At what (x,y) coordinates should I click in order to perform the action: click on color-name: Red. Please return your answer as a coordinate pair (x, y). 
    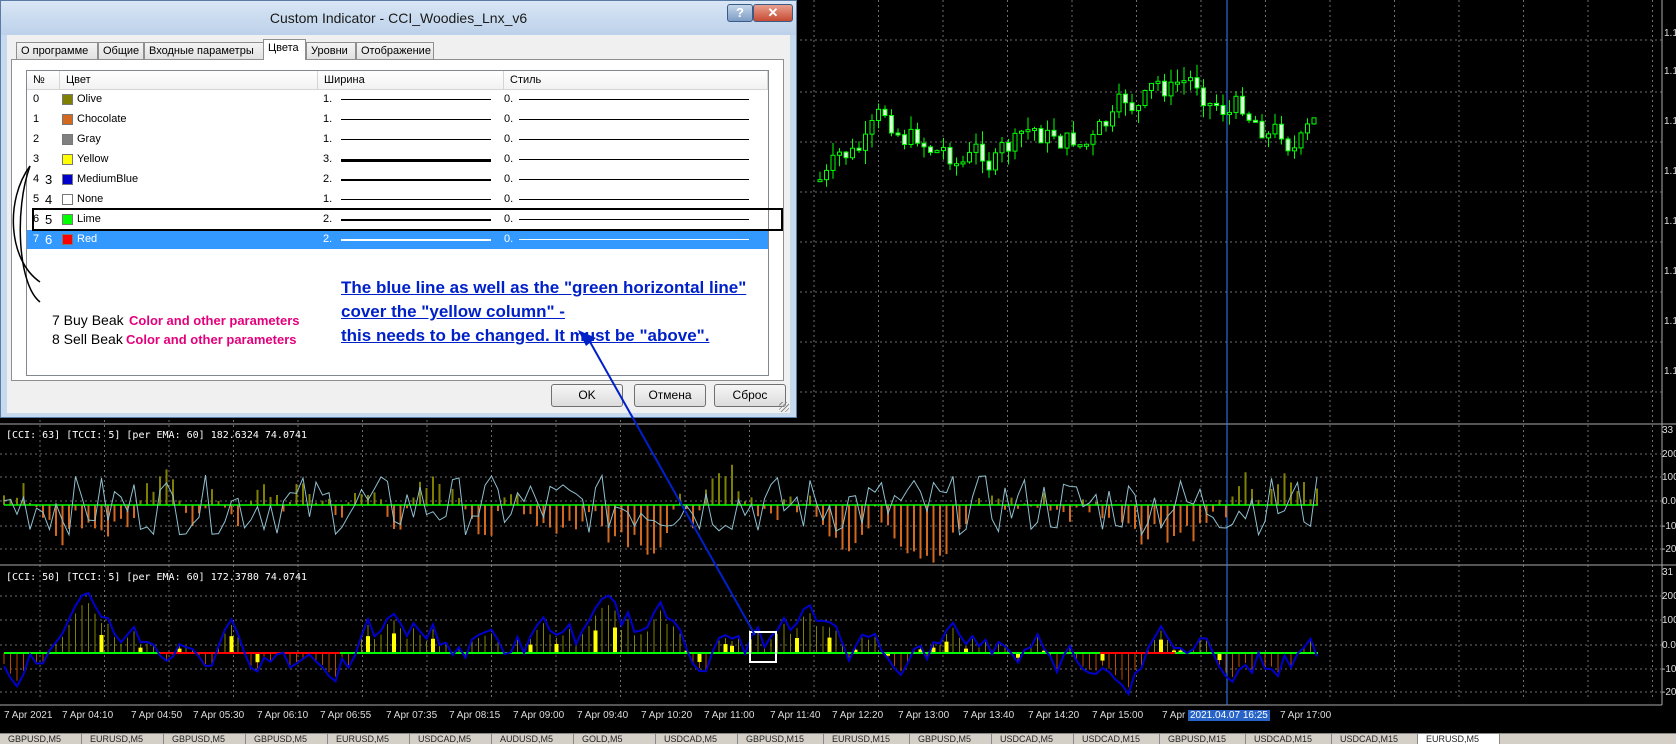
    Looking at the image, I should click on (87, 239).